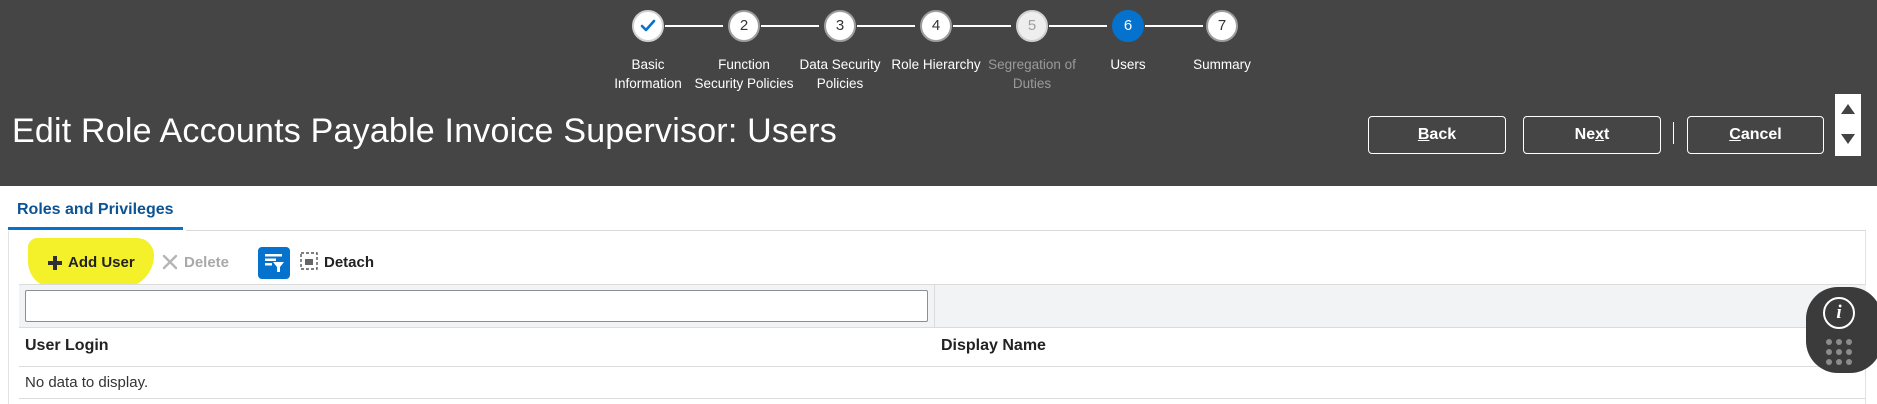 The image size is (1877, 404). I want to click on button-separator, so click(1673, 133).